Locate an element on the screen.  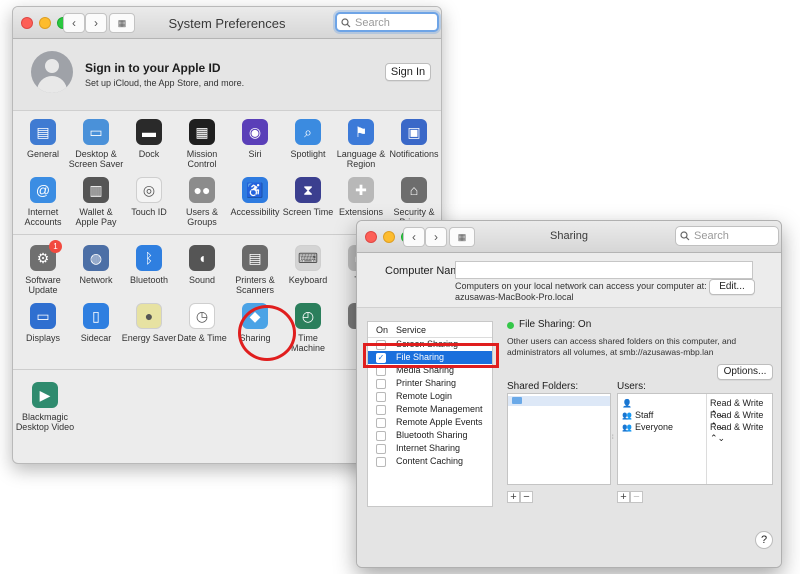
pref-label: Siri is located at coordinates (255, 154).